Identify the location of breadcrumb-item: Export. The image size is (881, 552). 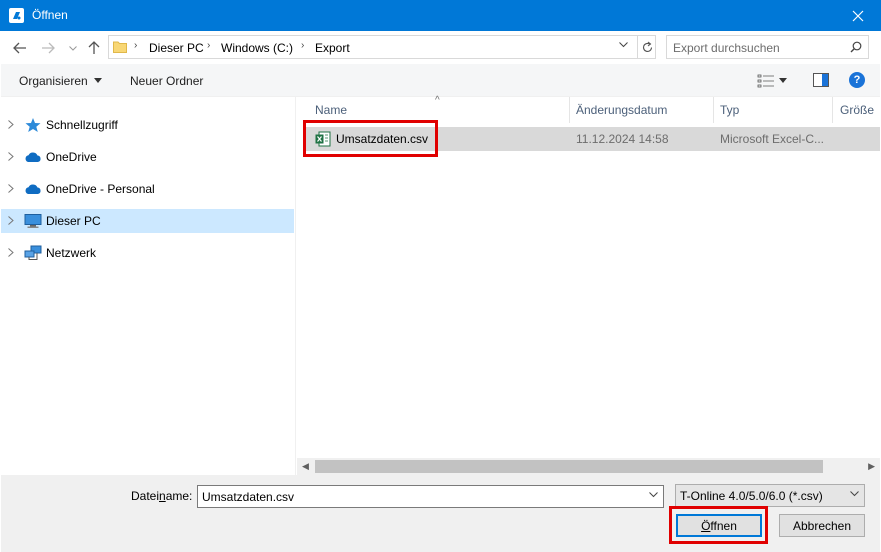
(332, 48).